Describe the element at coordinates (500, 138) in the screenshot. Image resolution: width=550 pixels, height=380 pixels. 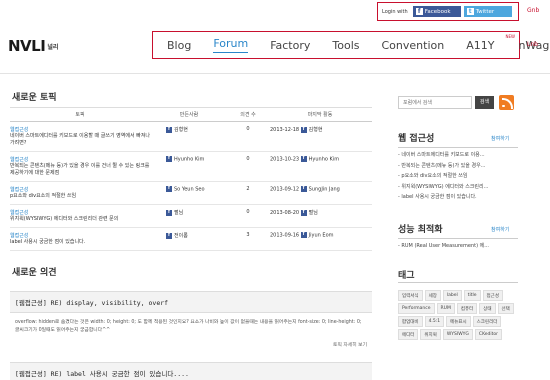
I see `a11y-join-link: 참여하기` at that location.